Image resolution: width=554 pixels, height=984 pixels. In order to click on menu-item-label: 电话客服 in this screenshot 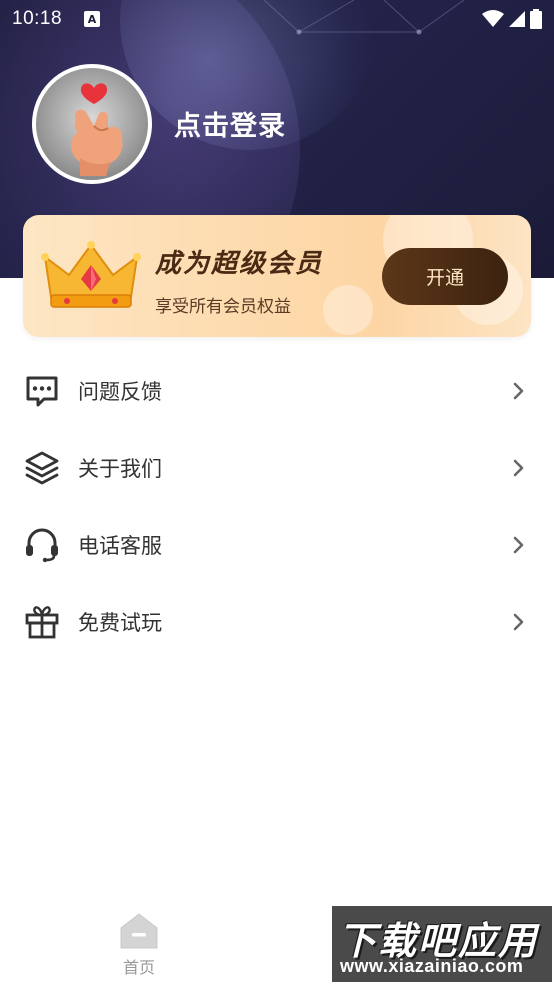, I will do `click(120, 545)`.